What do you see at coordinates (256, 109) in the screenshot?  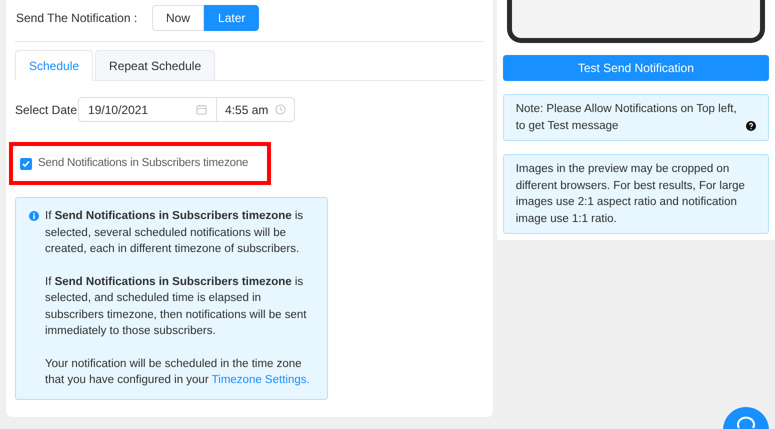 I see `time-field: 4:55 am` at bounding box center [256, 109].